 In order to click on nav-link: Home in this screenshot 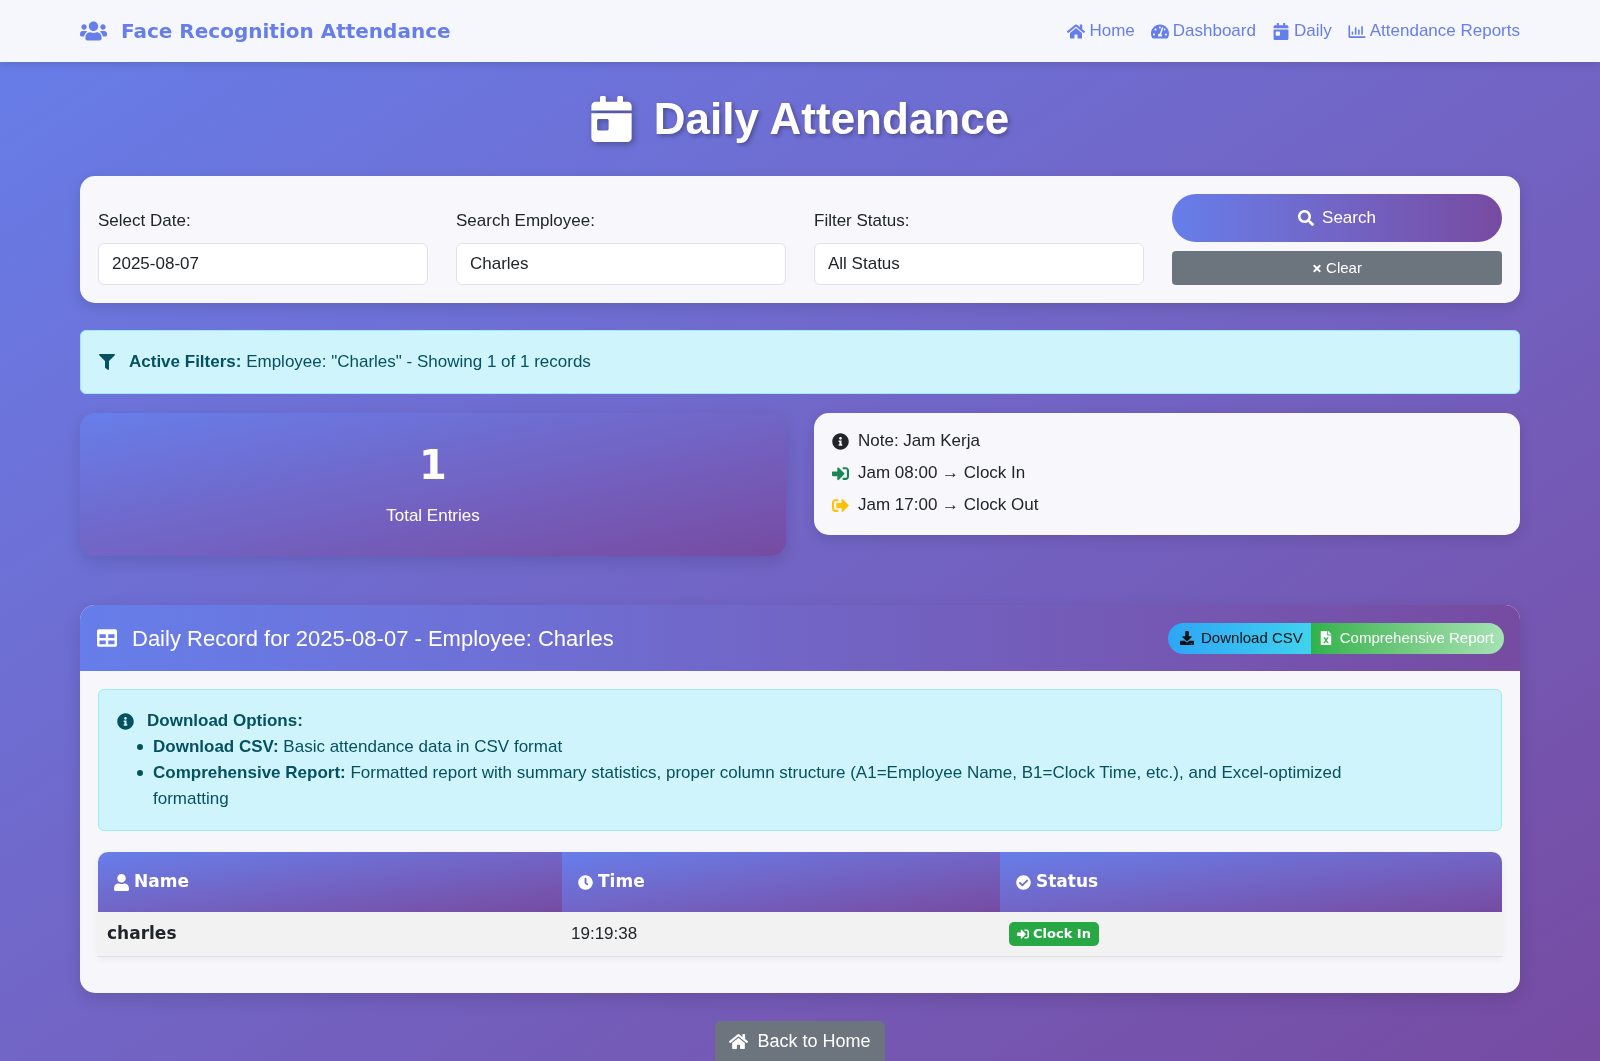, I will do `click(1101, 31)`.